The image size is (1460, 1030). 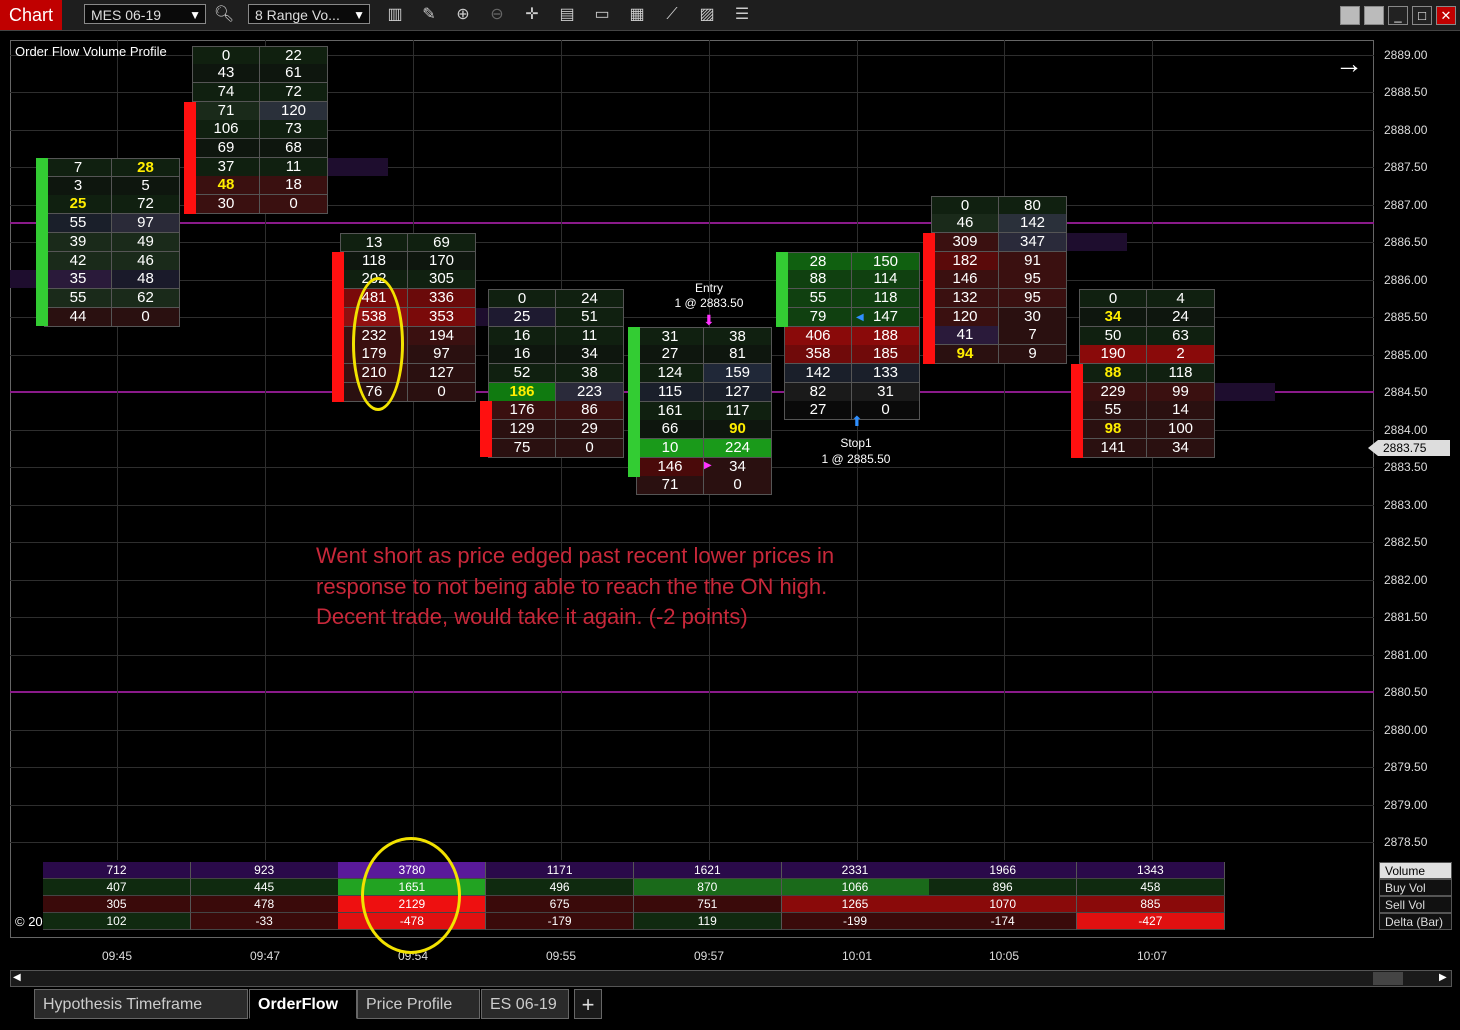 What do you see at coordinates (707, 15) in the screenshot?
I see `templates-icon: ▨` at bounding box center [707, 15].